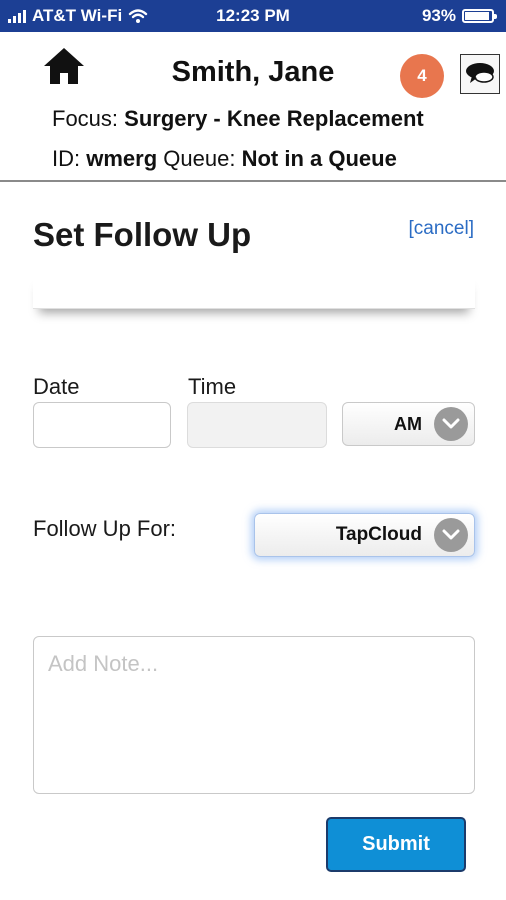 The width and height of the screenshot is (506, 900). Describe the element at coordinates (396, 844) in the screenshot. I see `submit-button: Submit` at that location.